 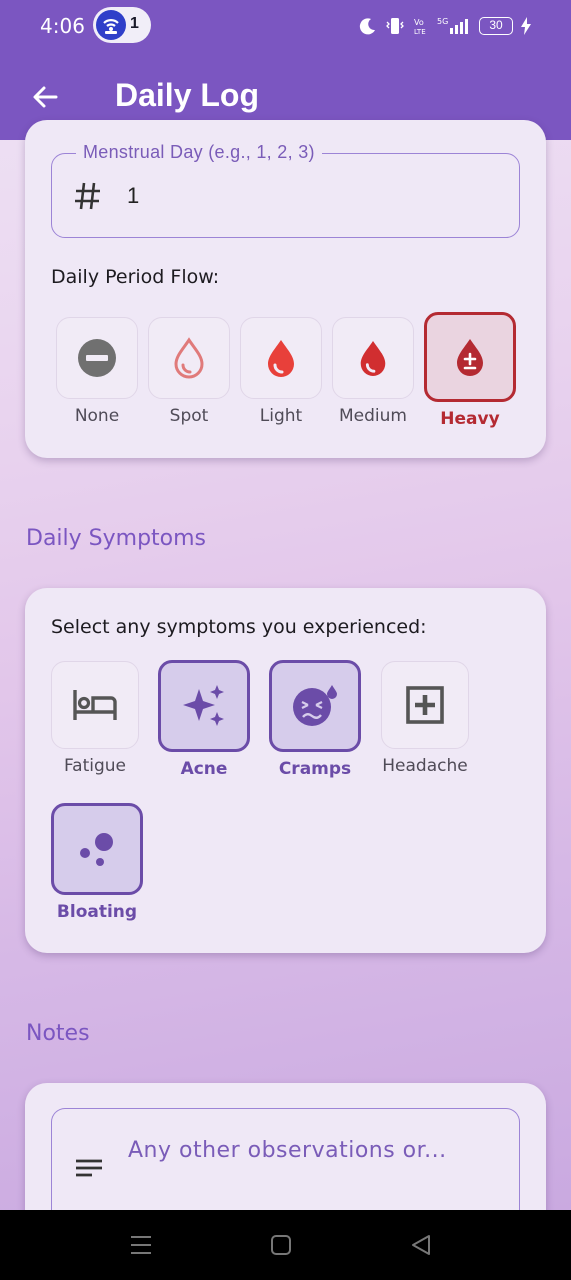 I want to click on symptom-label: Cramps, so click(x=315, y=769).